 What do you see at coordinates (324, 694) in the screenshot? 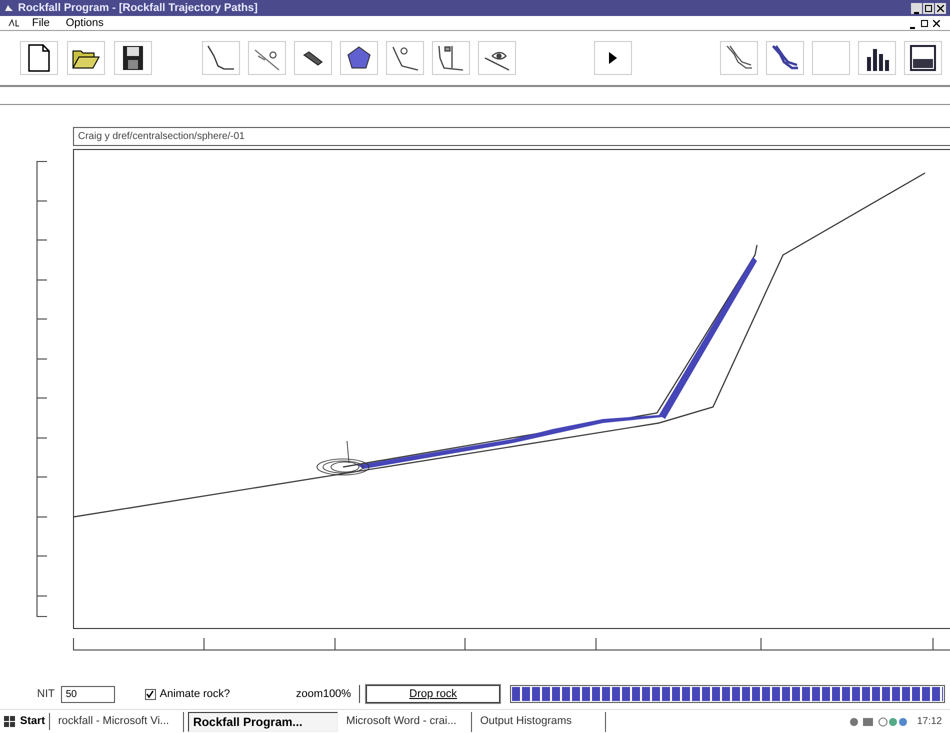
I see `zoom-button: zoom100%` at bounding box center [324, 694].